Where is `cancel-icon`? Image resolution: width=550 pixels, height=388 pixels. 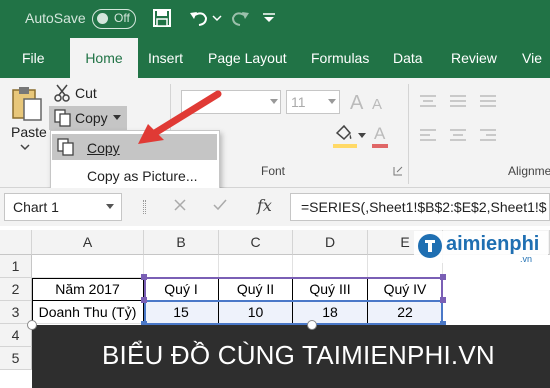
cancel-icon is located at coordinates (180, 205).